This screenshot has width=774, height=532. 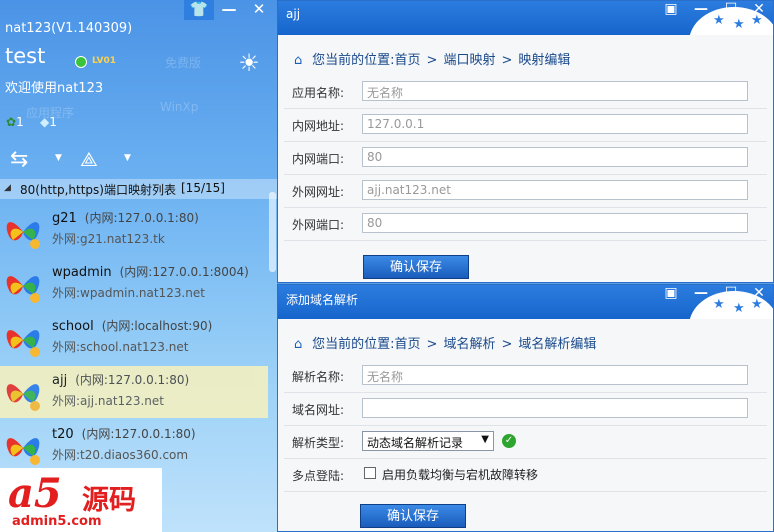 What do you see at coordinates (555, 375) in the screenshot?
I see `resolve-name-input: 无名称` at bounding box center [555, 375].